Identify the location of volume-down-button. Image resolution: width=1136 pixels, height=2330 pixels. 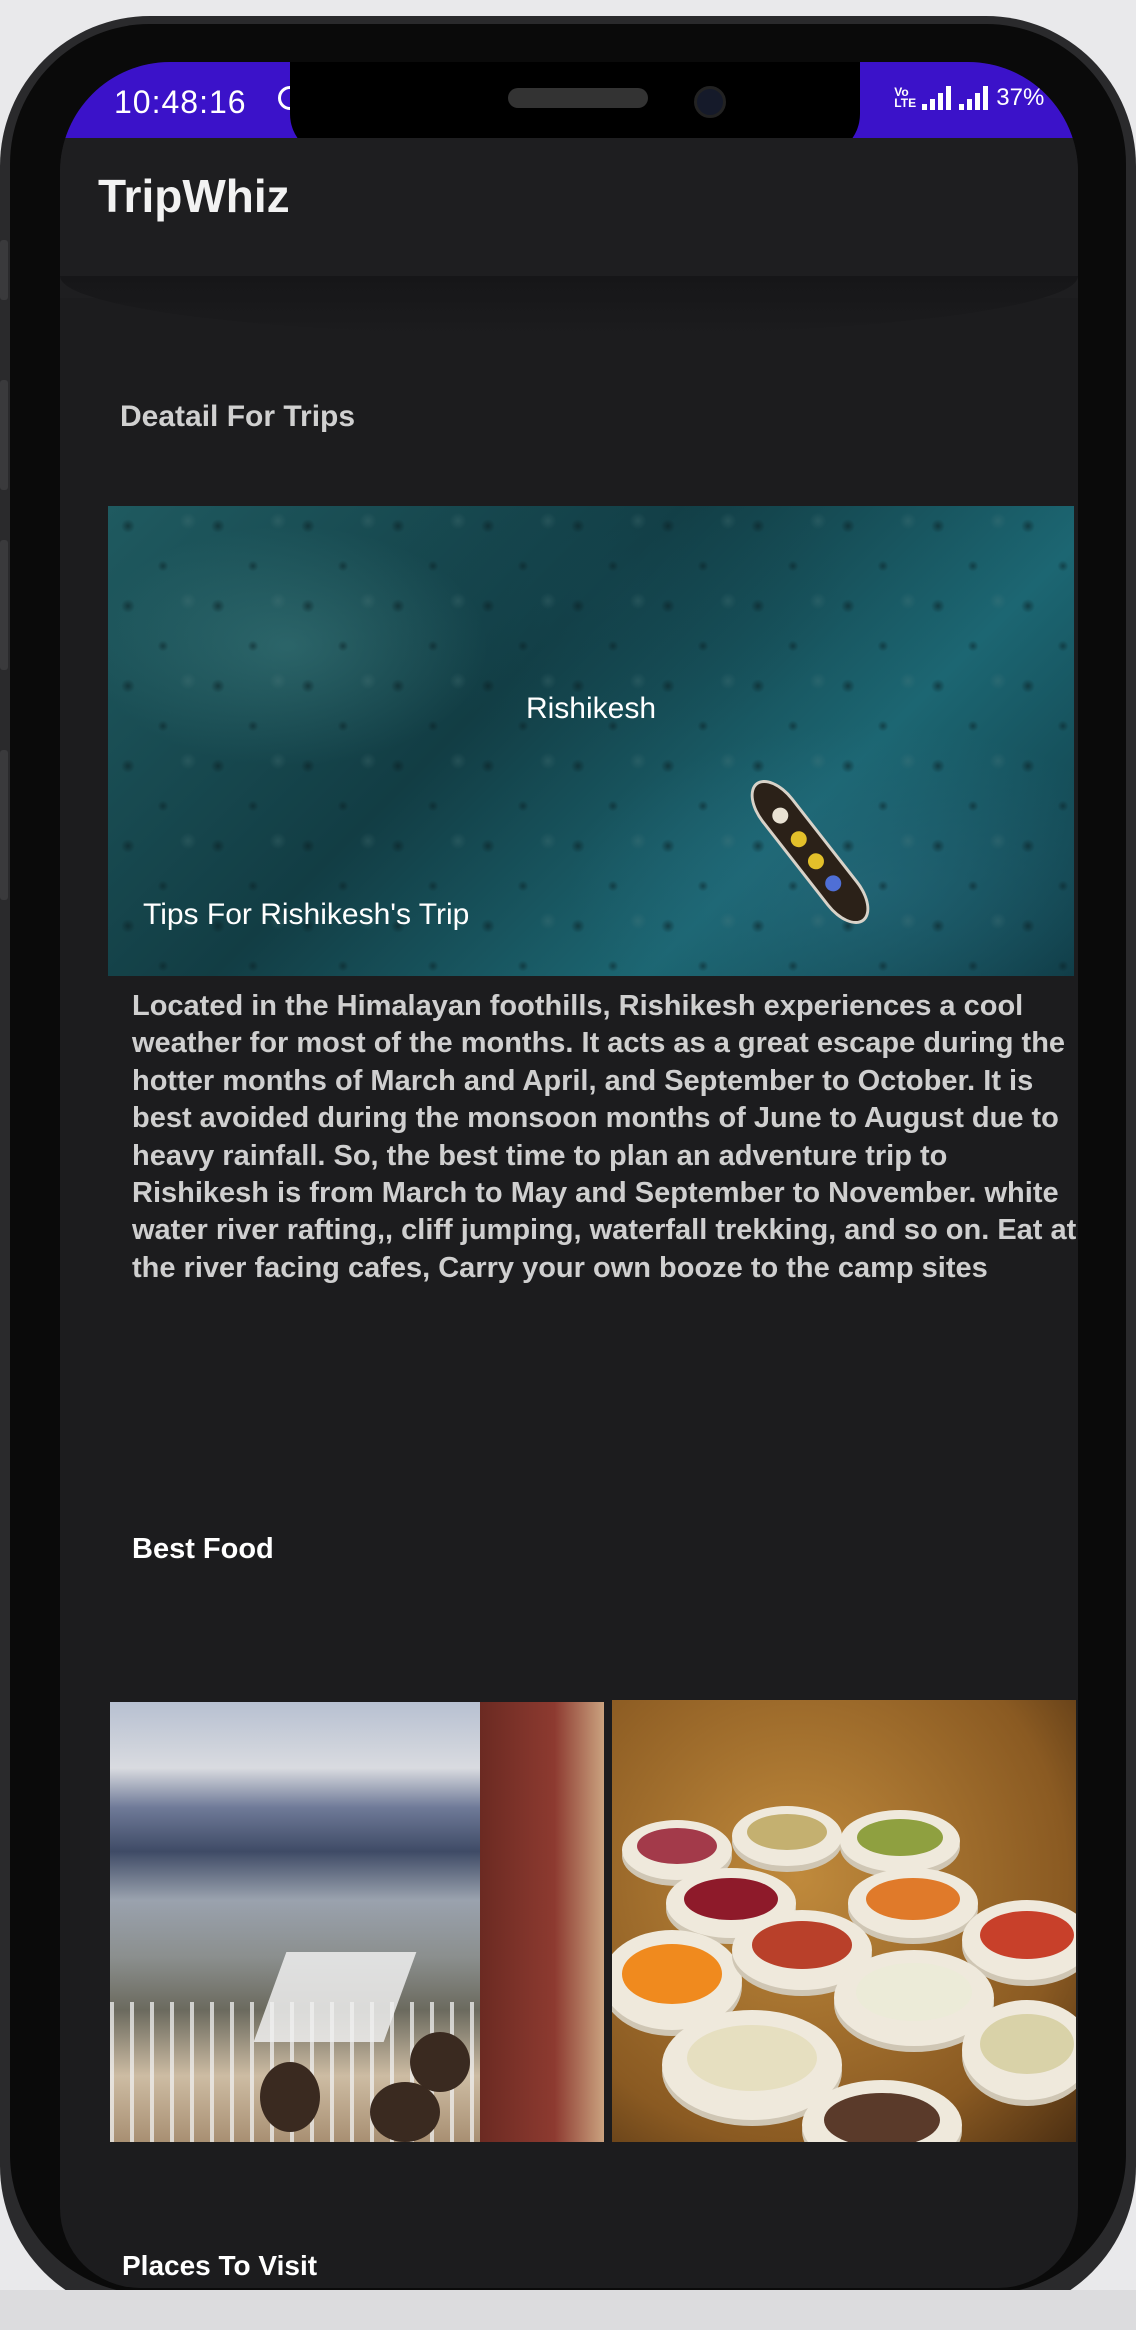
(4, 605).